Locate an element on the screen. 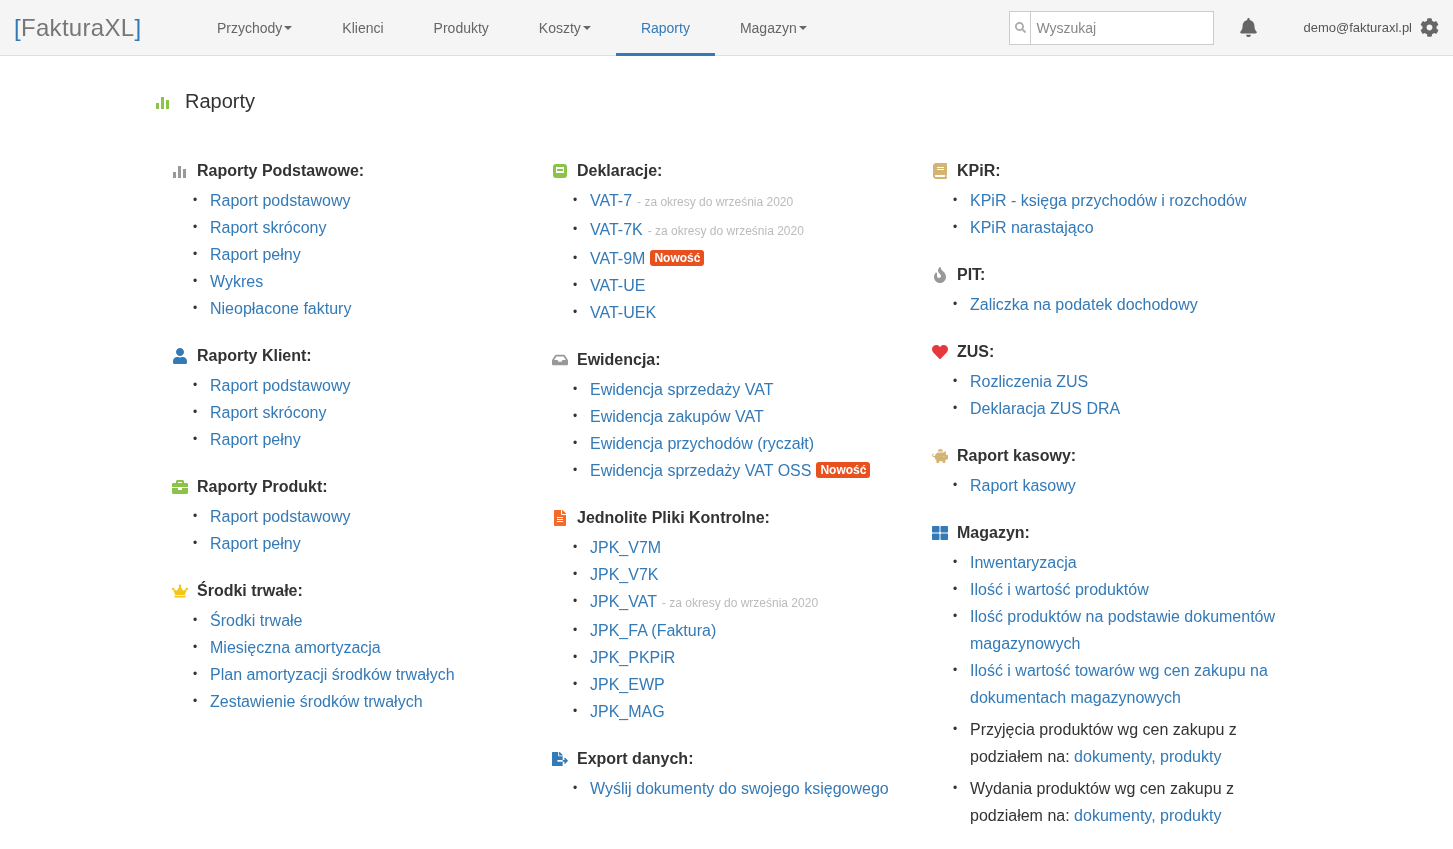 The width and height of the screenshot is (1453, 849). report-link: Miesięczna amortyzacja is located at coordinates (295, 647).